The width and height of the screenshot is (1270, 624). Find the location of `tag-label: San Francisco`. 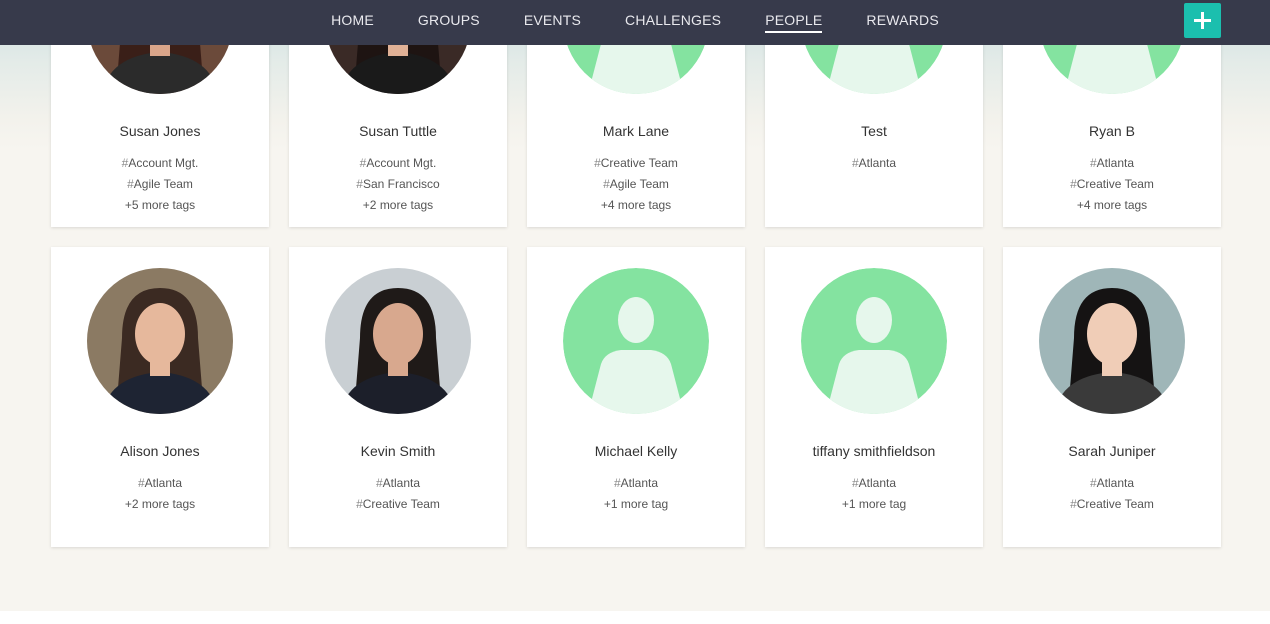

tag-label: San Francisco is located at coordinates (401, 184).